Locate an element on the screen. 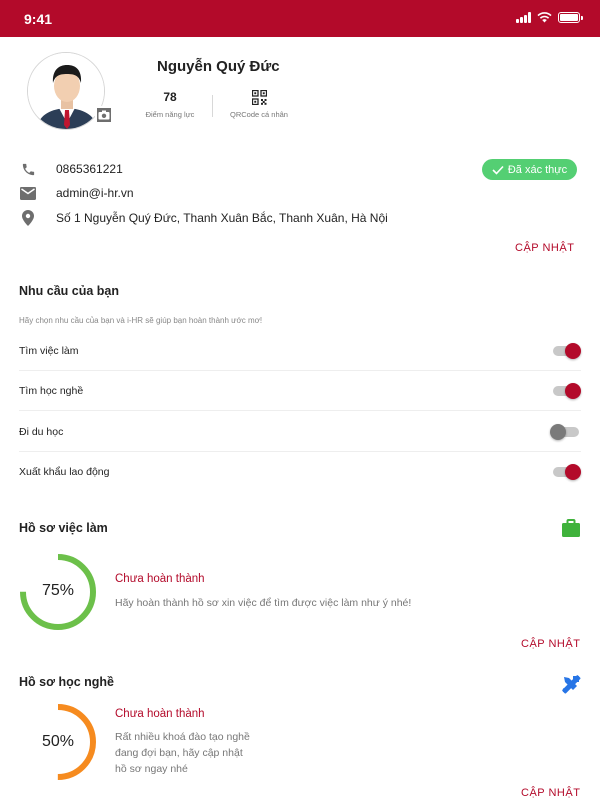  camera-icon is located at coordinates (104, 115).